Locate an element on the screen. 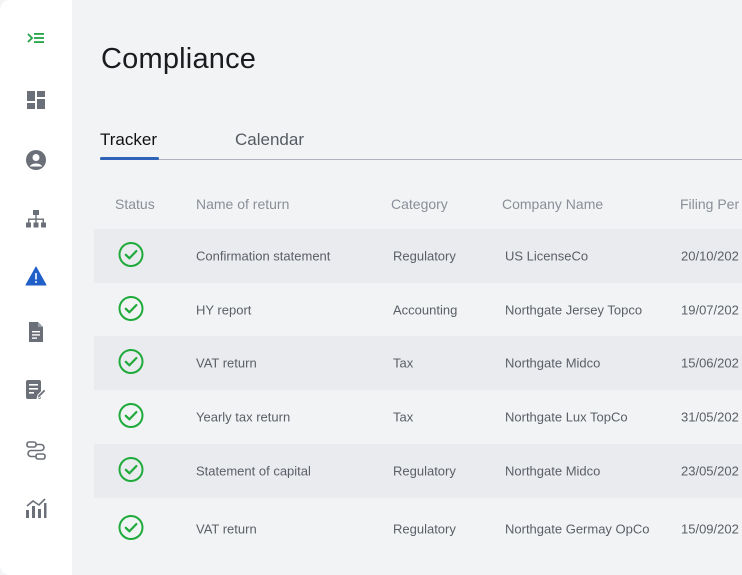  edit-document-icon is located at coordinates (36, 390).